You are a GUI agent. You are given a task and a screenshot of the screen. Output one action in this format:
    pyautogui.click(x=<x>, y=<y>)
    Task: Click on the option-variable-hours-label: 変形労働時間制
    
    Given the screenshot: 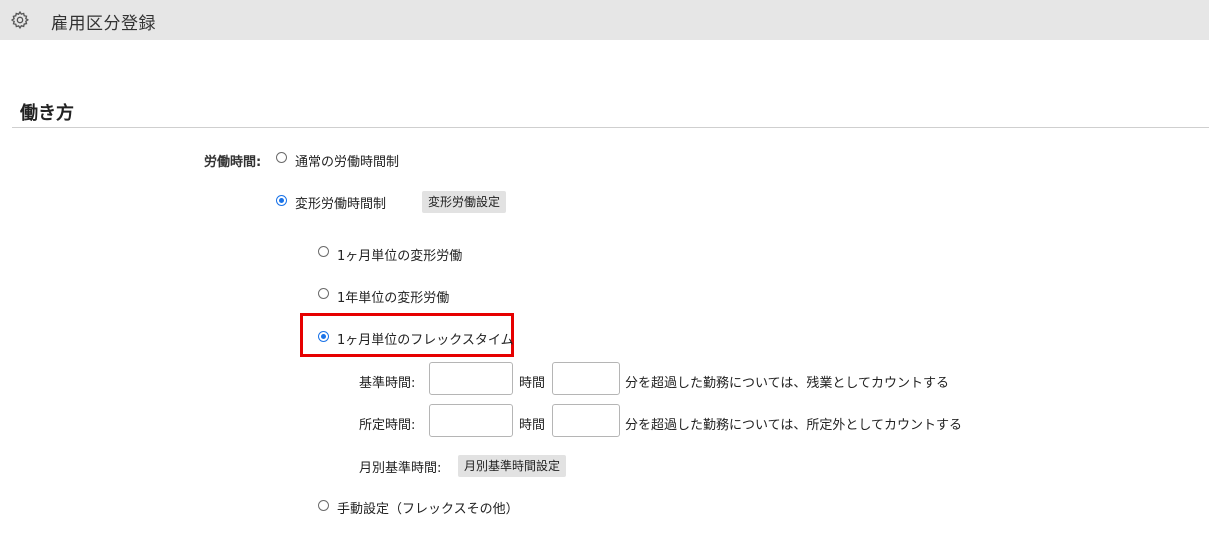 What is the action you would take?
    pyautogui.click(x=341, y=204)
    